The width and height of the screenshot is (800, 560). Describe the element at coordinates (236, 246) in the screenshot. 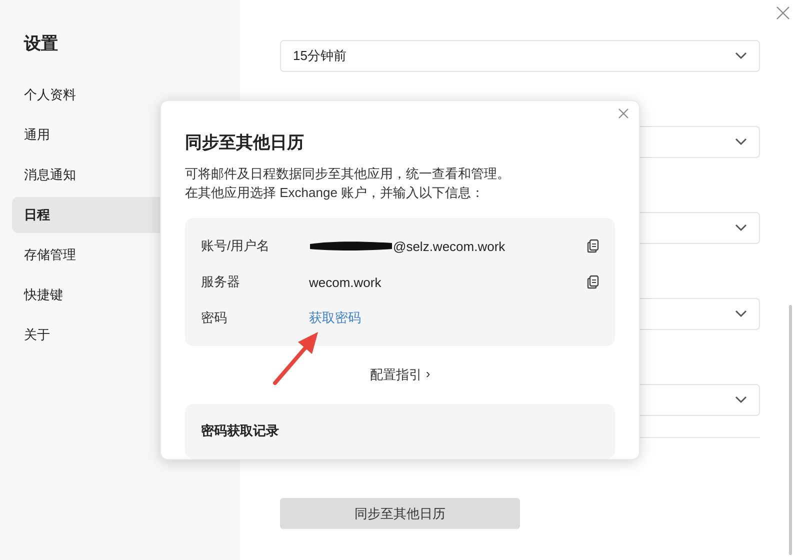

I see `field-label: 账号/用户名` at that location.